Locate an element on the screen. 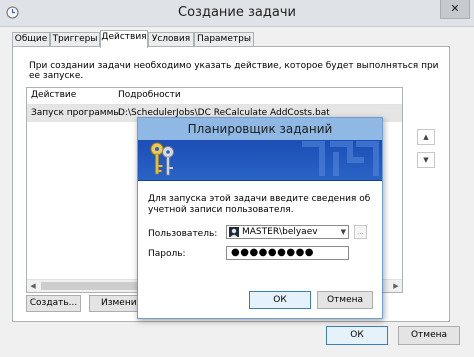 Image resolution: width=474 pixels, height=357 pixels. scroll-left-icon: ◀ is located at coordinates (33, 286).